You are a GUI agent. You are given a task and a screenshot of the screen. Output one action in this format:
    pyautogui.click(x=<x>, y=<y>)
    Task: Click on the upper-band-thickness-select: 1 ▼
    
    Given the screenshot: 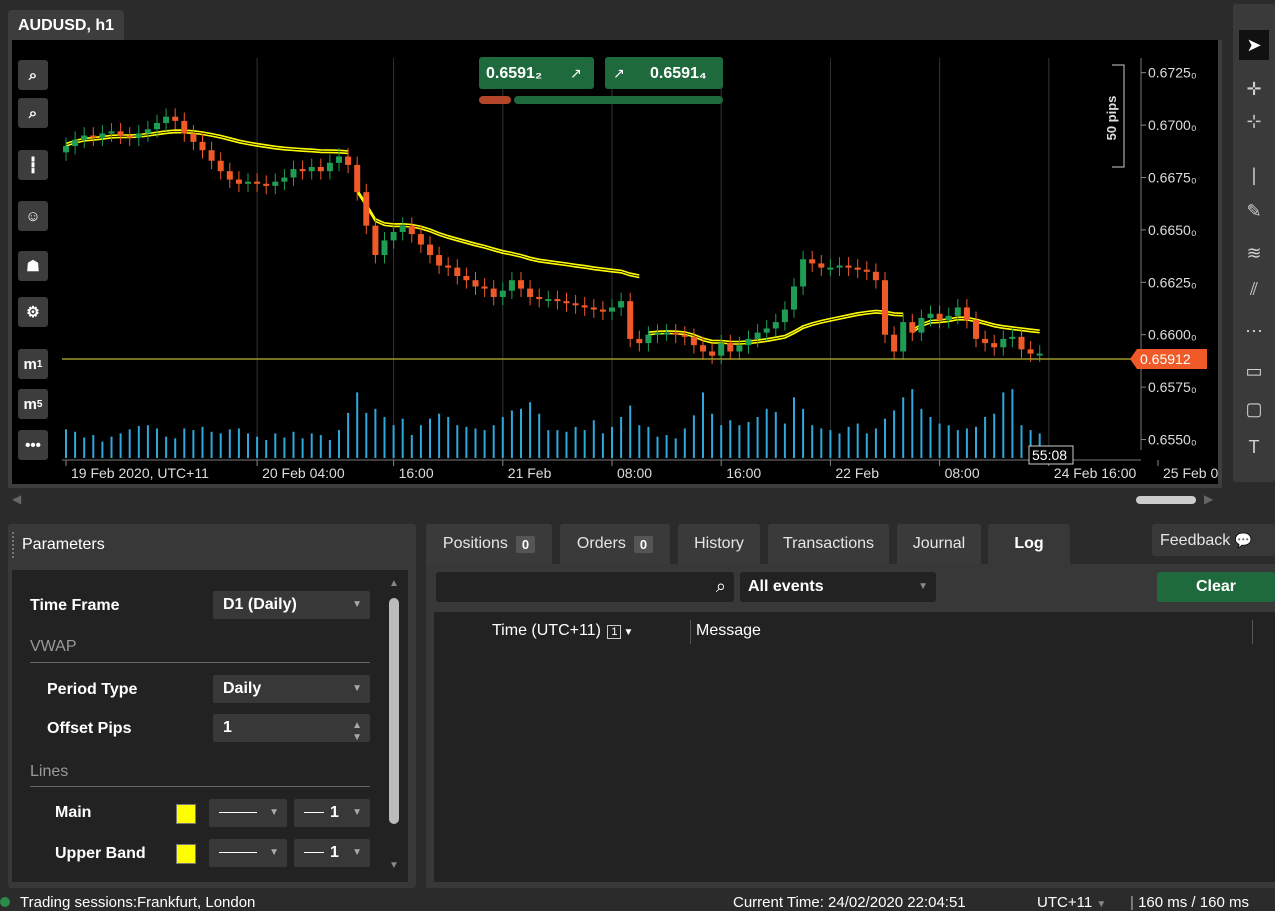 What is the action you would take?
    pyautogui.click(x=332, y=853)
    